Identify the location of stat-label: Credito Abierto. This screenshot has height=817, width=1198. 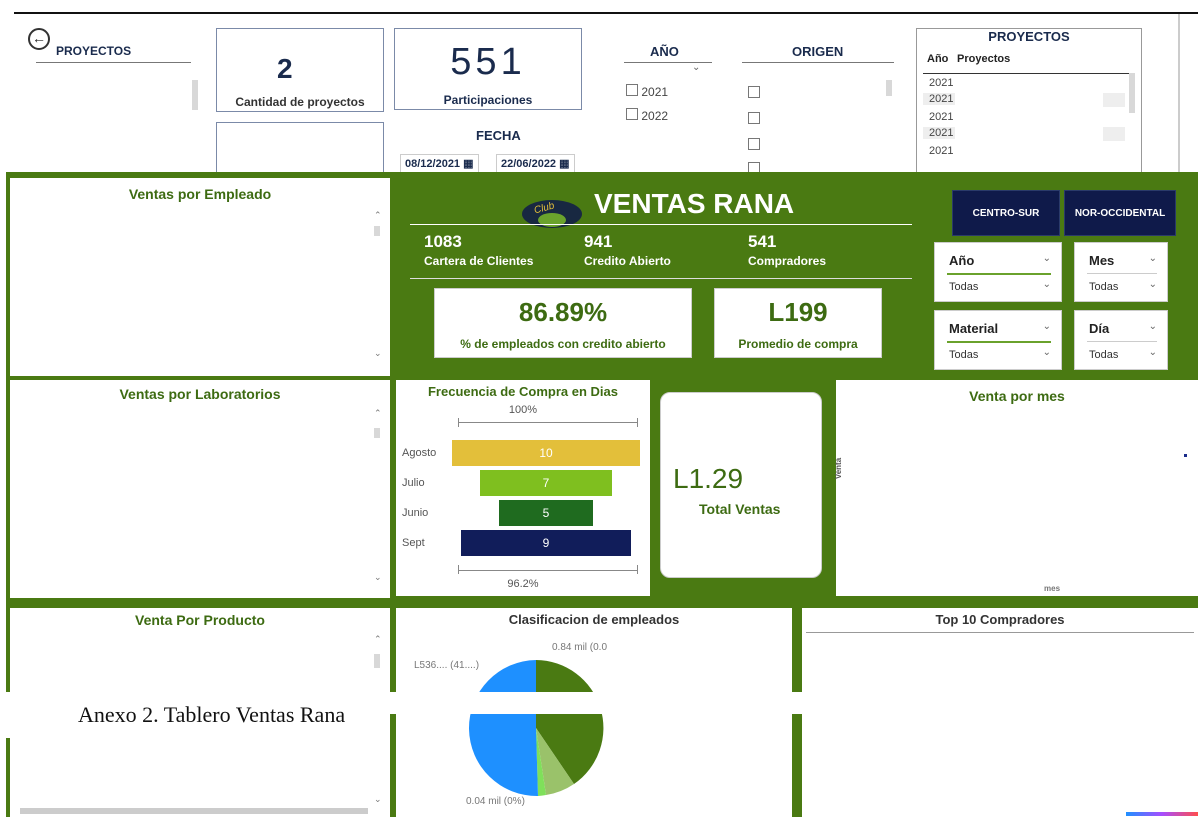
(627, 261).